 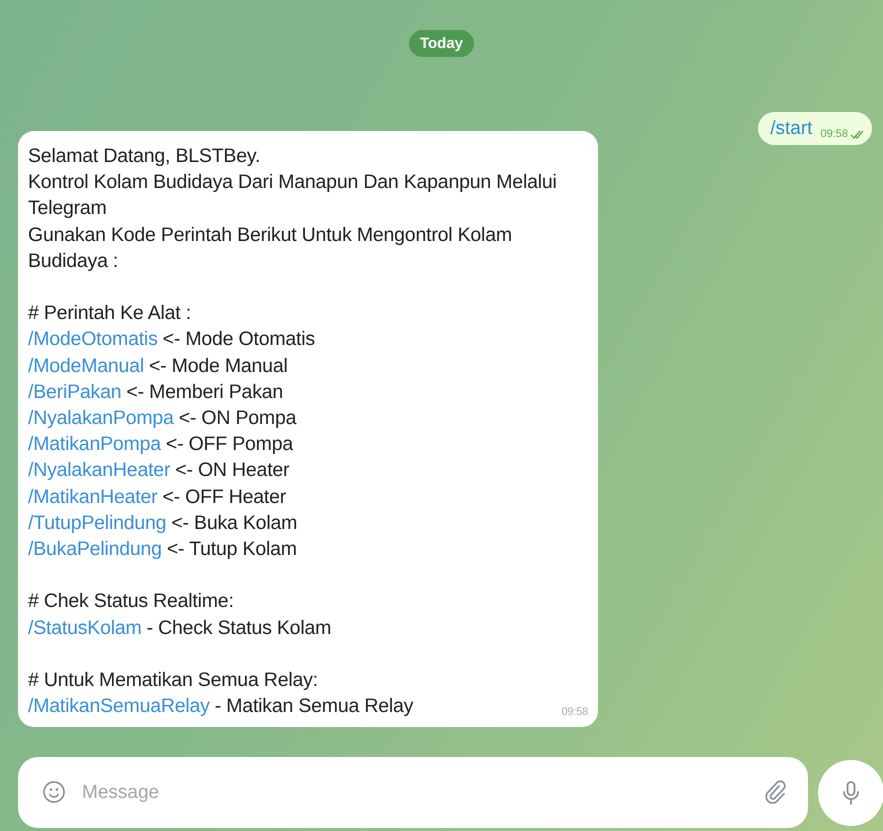 I want to click on command-description: <- Buka Kolam, so click(x=234, y=523).